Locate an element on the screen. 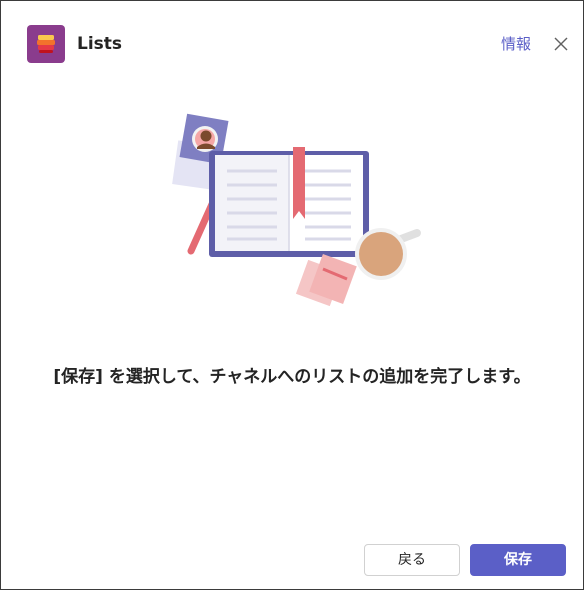 The width and height of the screenshot is (584, 590). app-title: Lists is located at coordinates (100, 44).